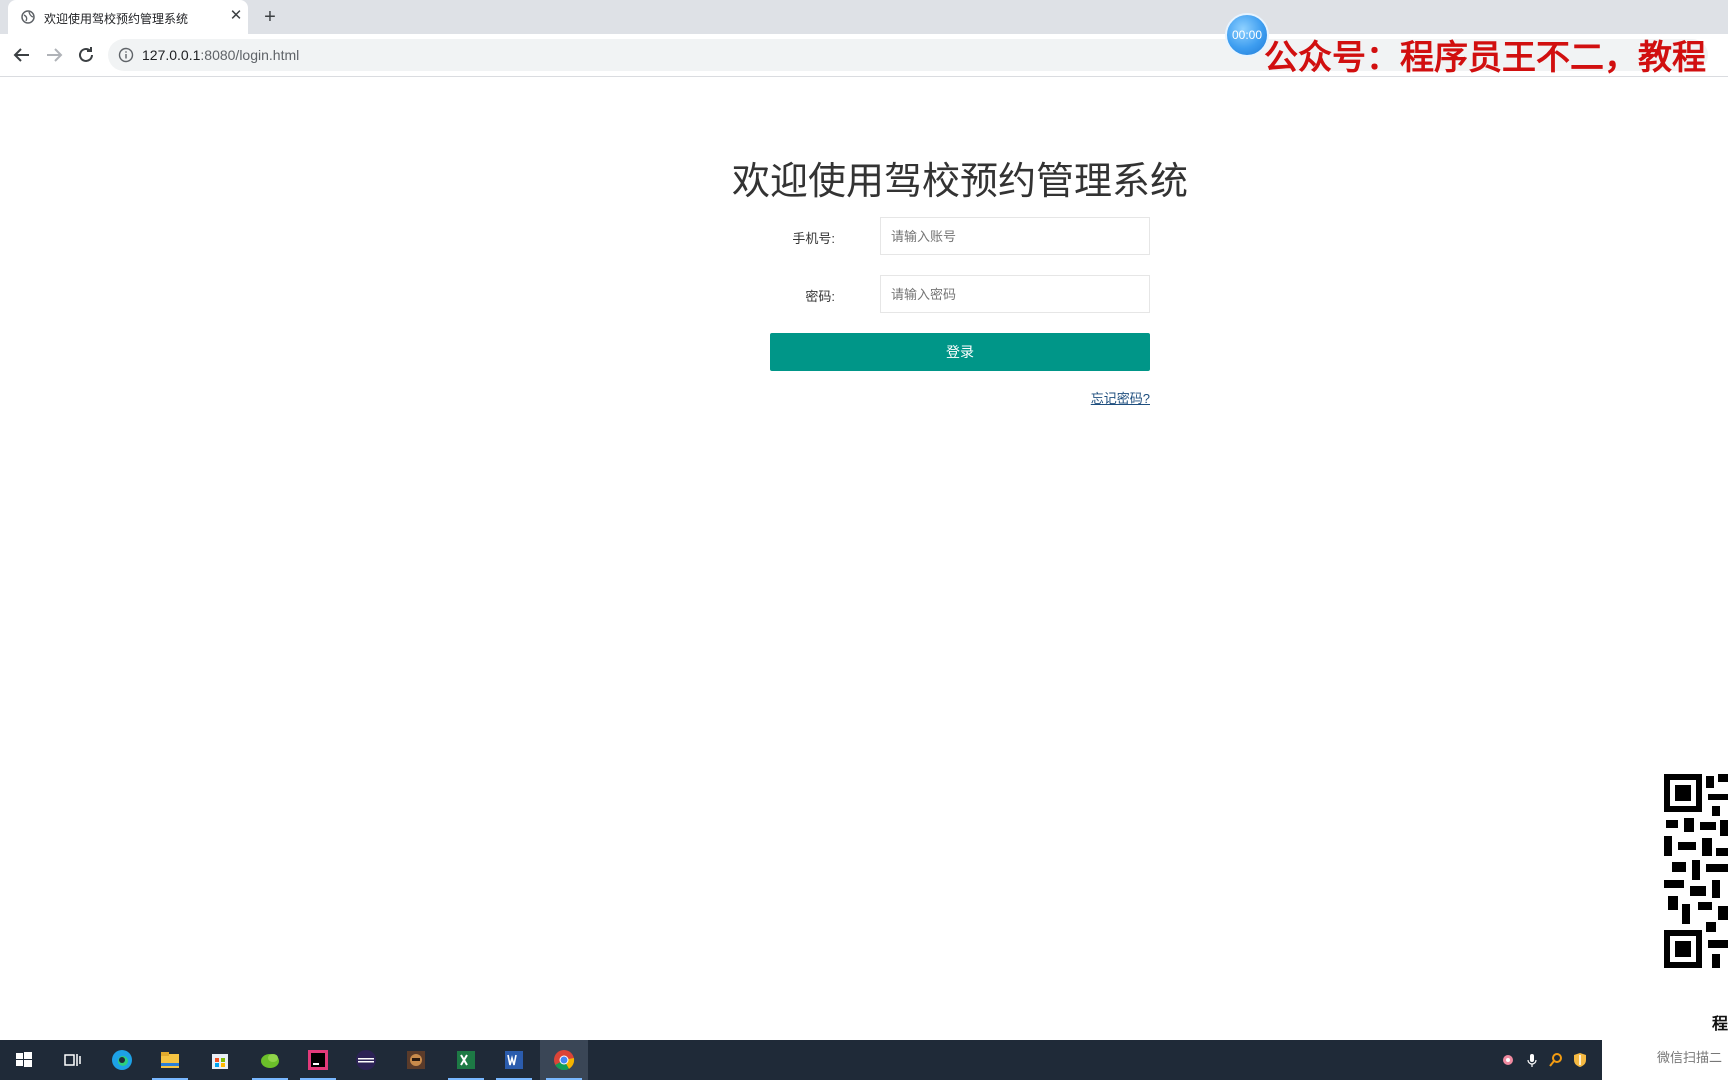 This screenshot has width=1728, height=1080. What do you see at coordinates (1115, 397) in the screenshot?
I see `forgot-password-link: 忘记密码?` at bounding box center [1115, 397].